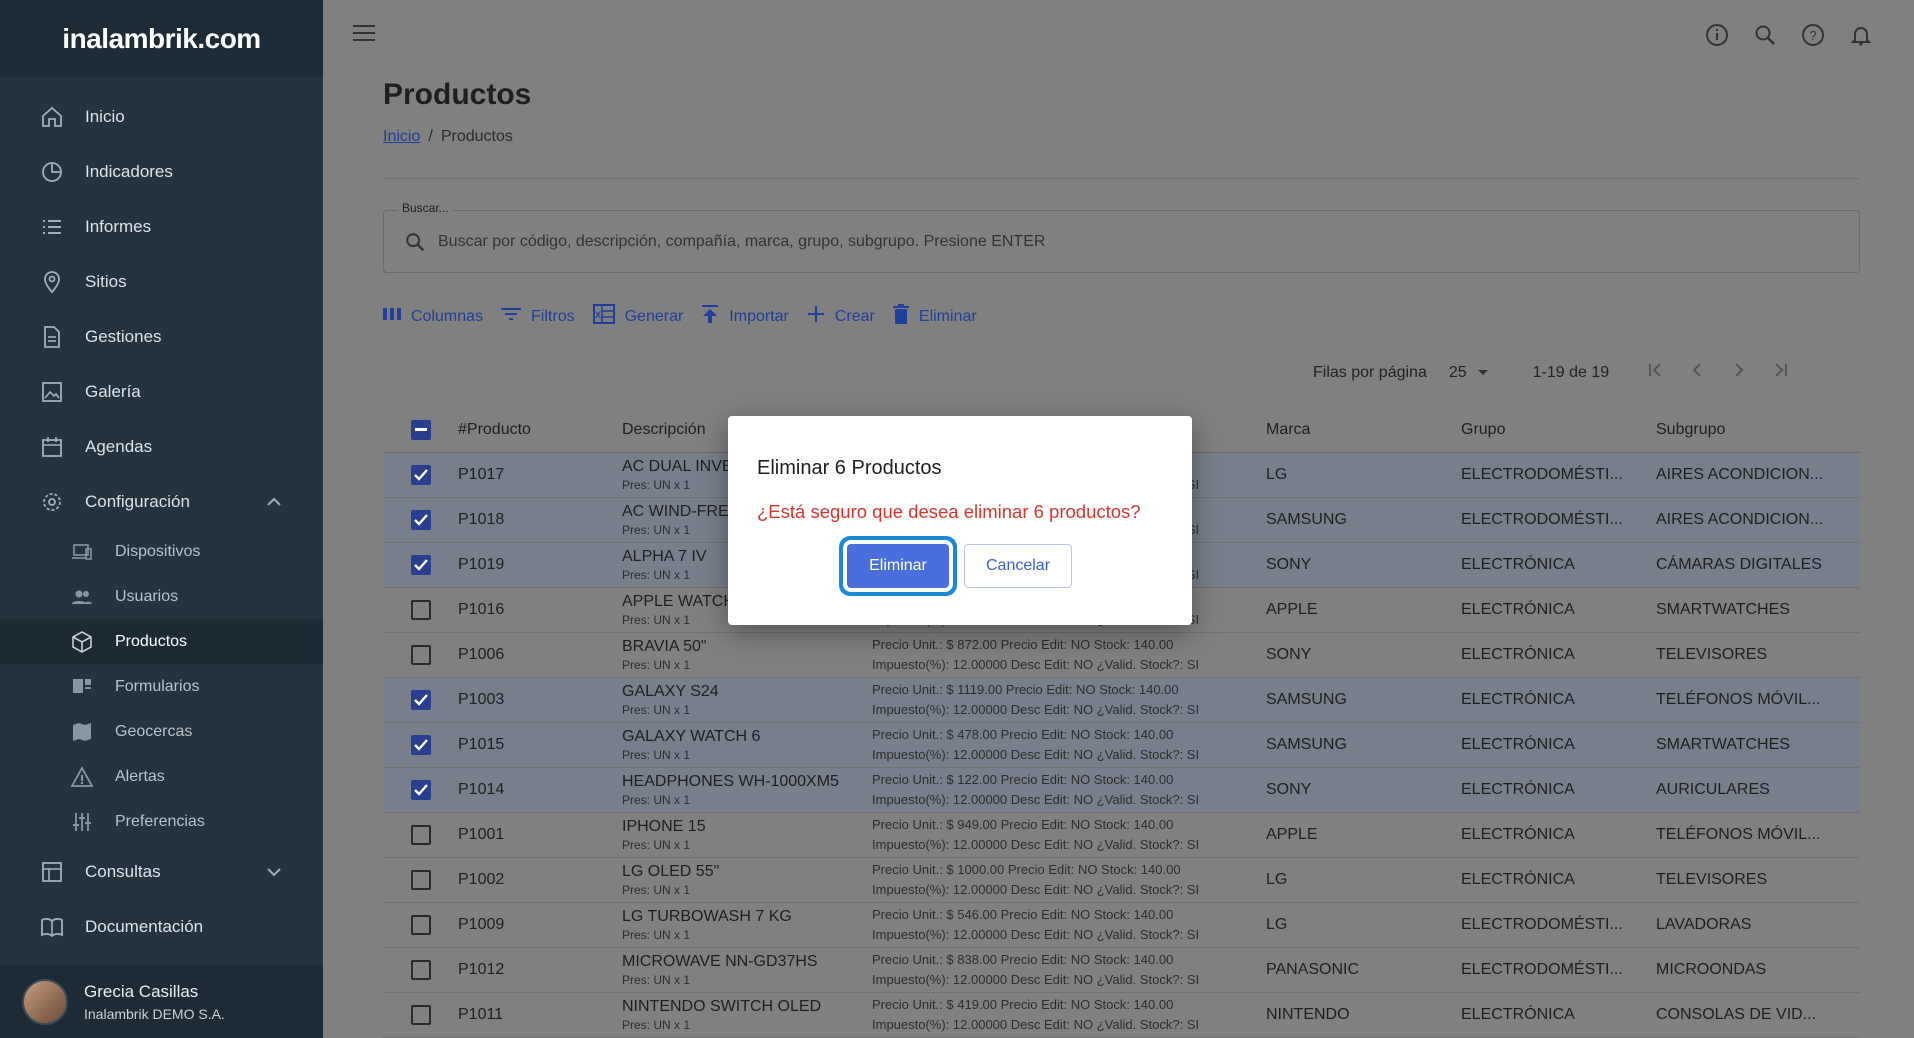 Image resolution: width=1914 pixels, height=1038 pixels. I want to click on sidebar-subitem-productos: Productos, so click(161, 641).